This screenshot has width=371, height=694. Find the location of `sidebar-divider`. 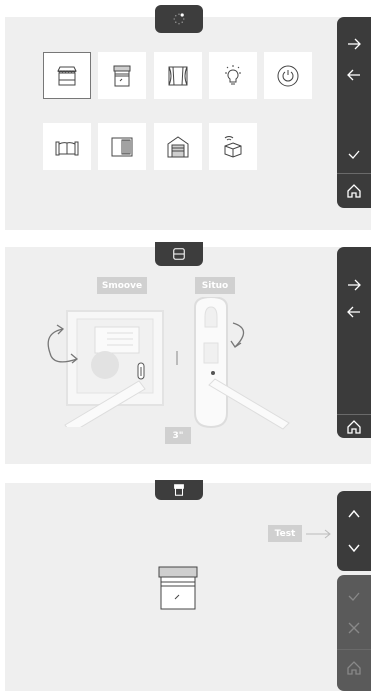

sidebar-divider is located at coordinates (354, 649).